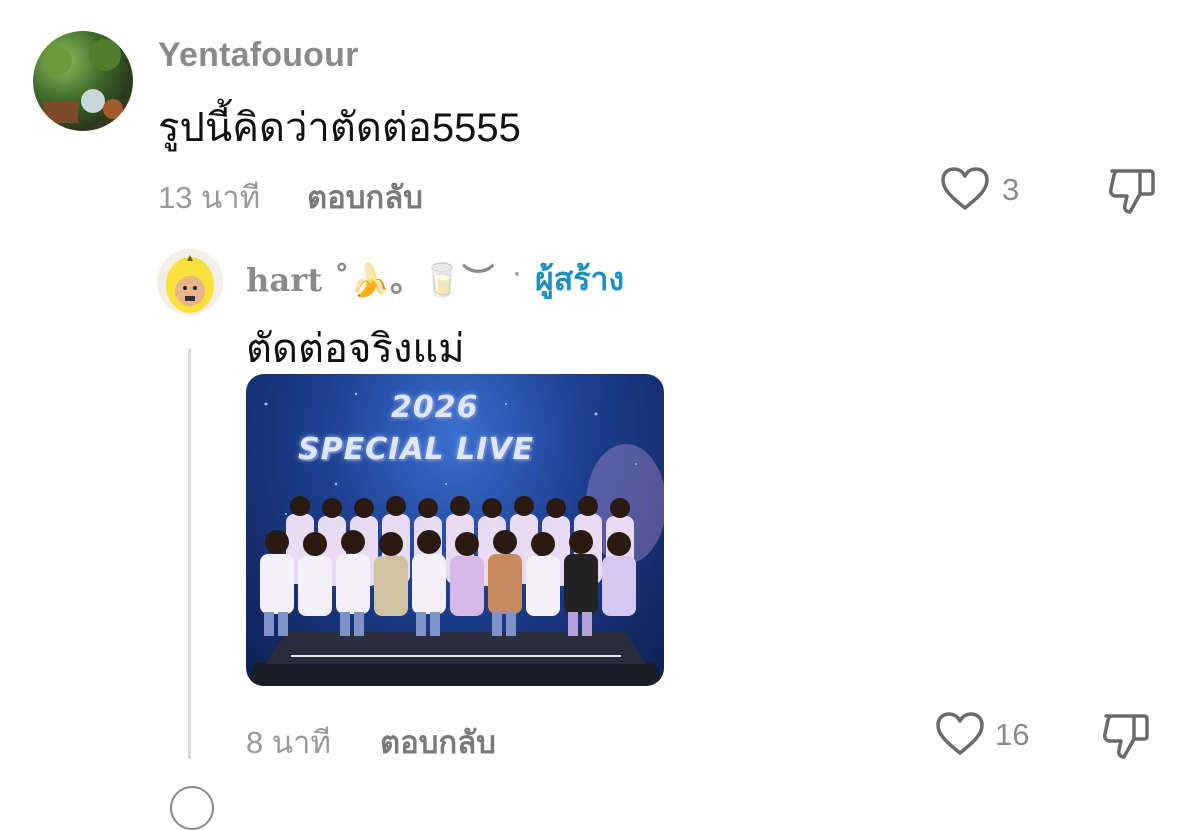  What do you see at coordinates (438, 742) in the screenshot?
I see `reply-reply-button: ตอบกลับ` at bounding box center [438, 742].